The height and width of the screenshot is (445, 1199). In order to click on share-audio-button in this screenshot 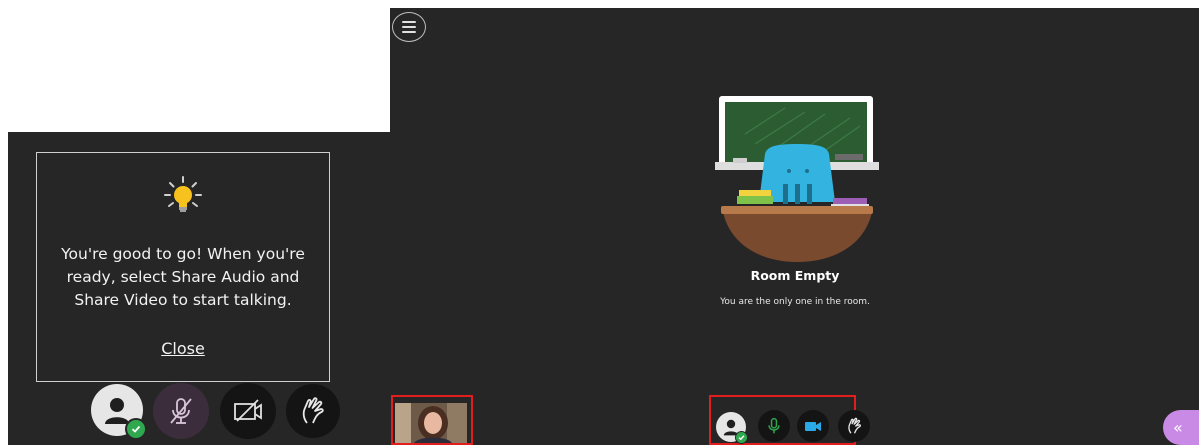, I will do `click(181, 411)`.